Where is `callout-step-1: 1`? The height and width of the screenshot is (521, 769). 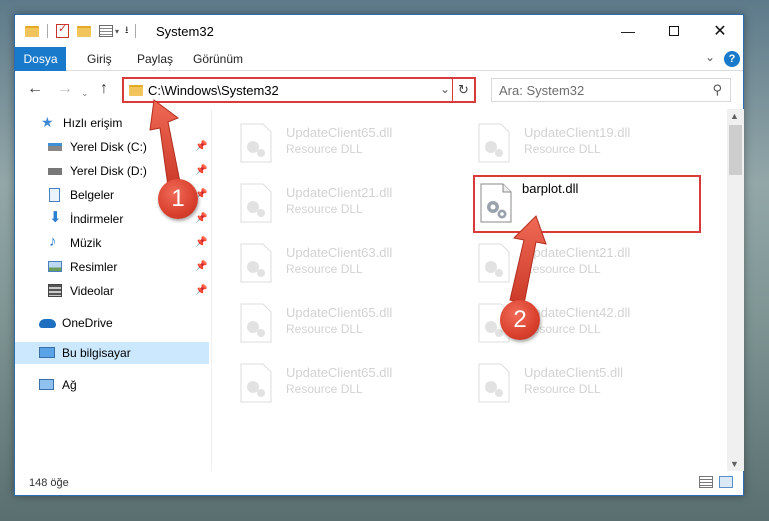
callout-step-1: 1 is located at coordinates (178, 199).